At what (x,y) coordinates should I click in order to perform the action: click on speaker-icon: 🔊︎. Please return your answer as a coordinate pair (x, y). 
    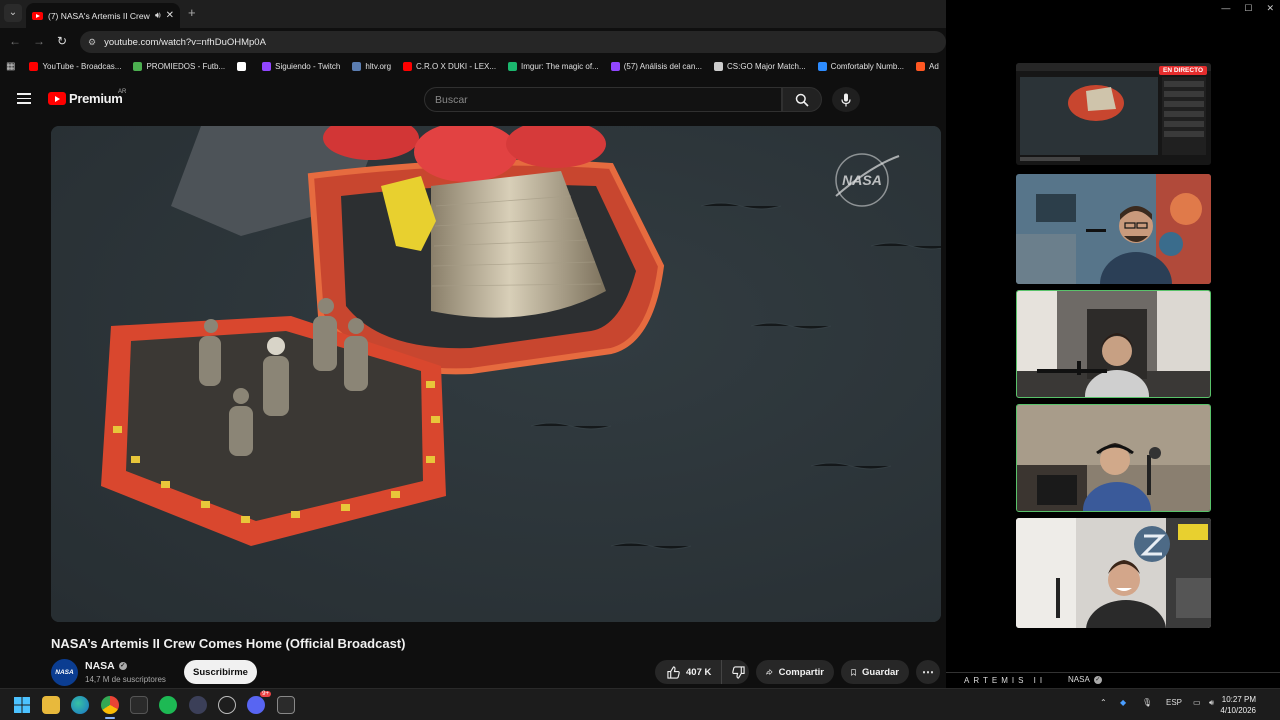
    Looking at the image, I should click on (158, 15).